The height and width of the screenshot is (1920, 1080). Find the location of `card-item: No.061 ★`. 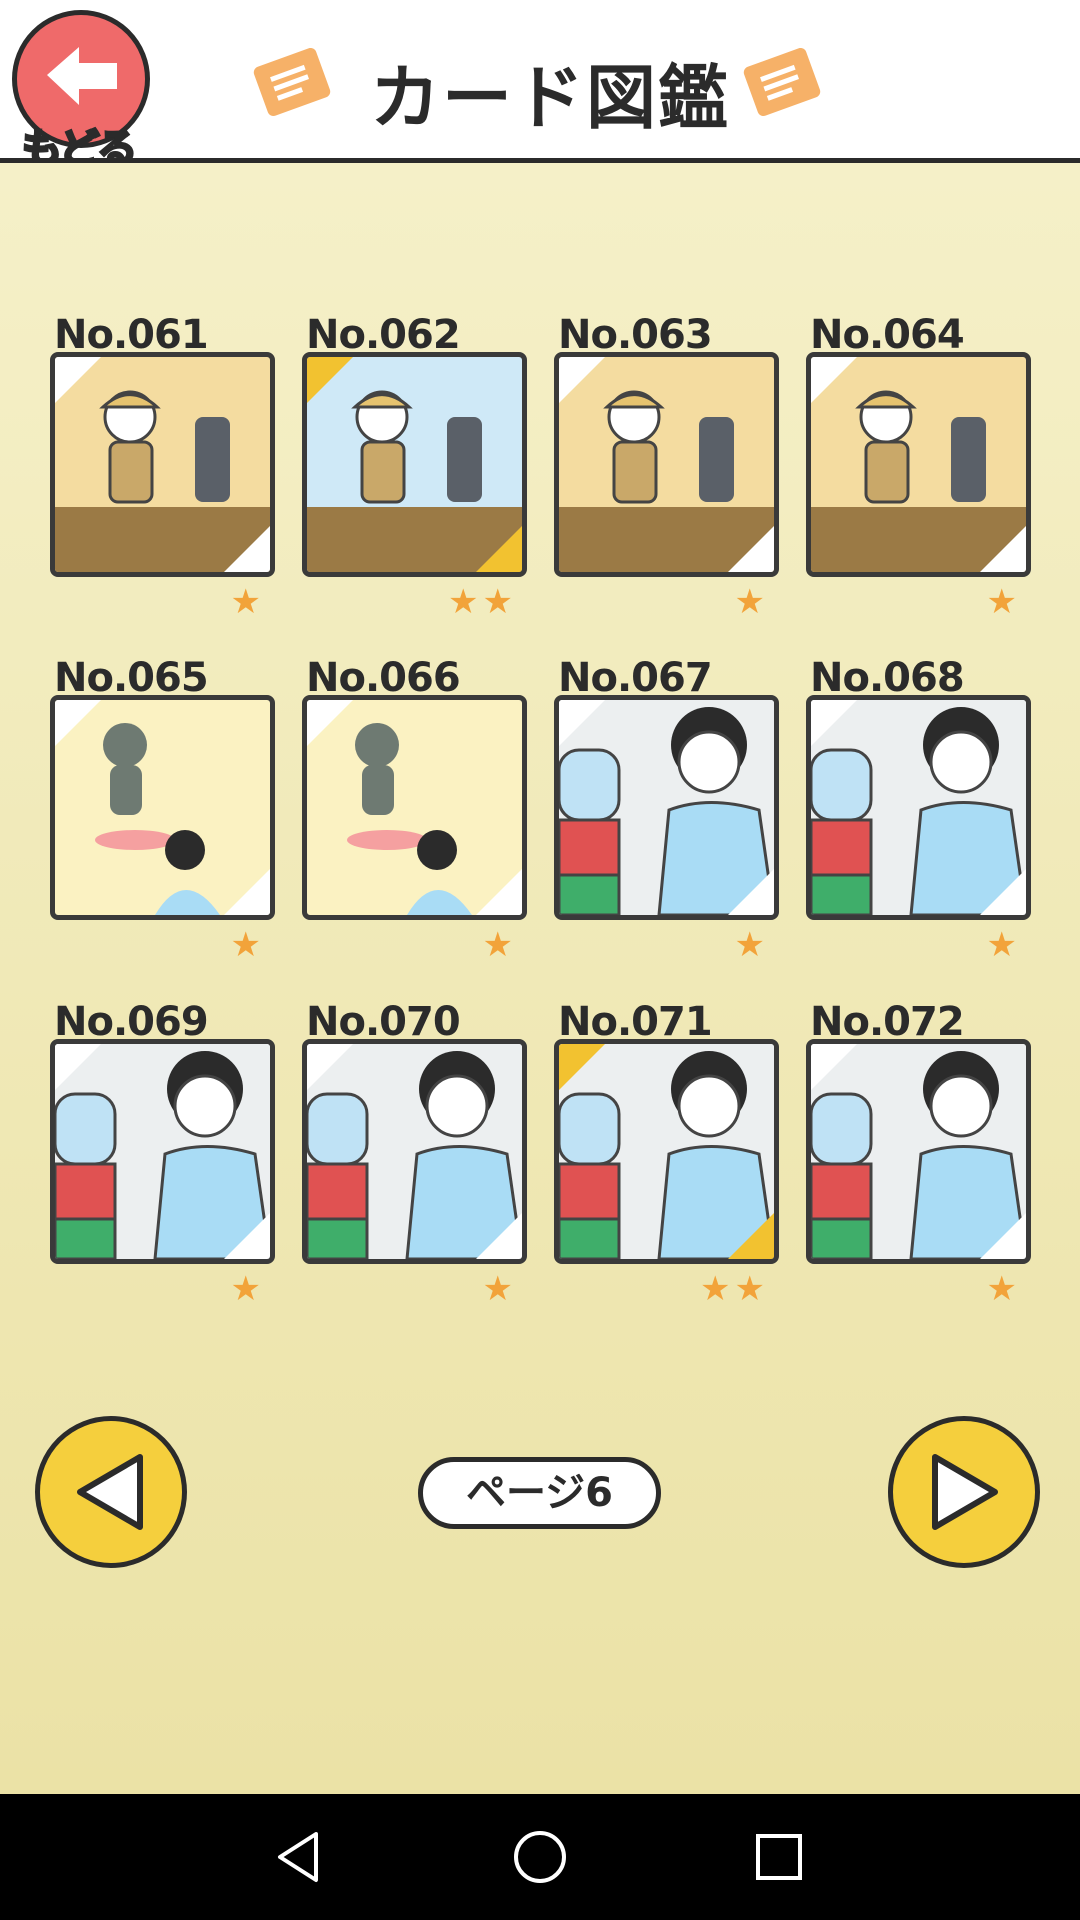

card-item: No.061 ★ is located at coordinates (162, 465).